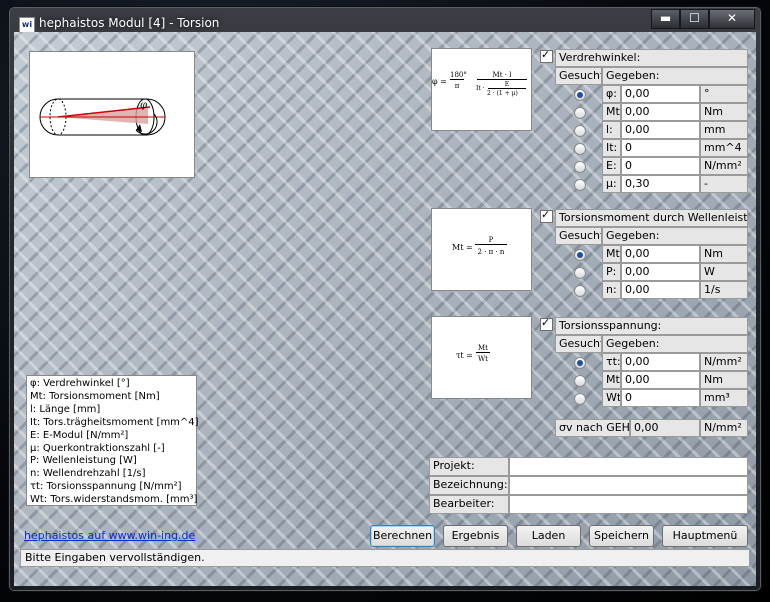 This screenshot has width=770, height=602. Describe the element at coordinates (724, 398) in the screenshot. I see `row-unit: mm³` at that location.